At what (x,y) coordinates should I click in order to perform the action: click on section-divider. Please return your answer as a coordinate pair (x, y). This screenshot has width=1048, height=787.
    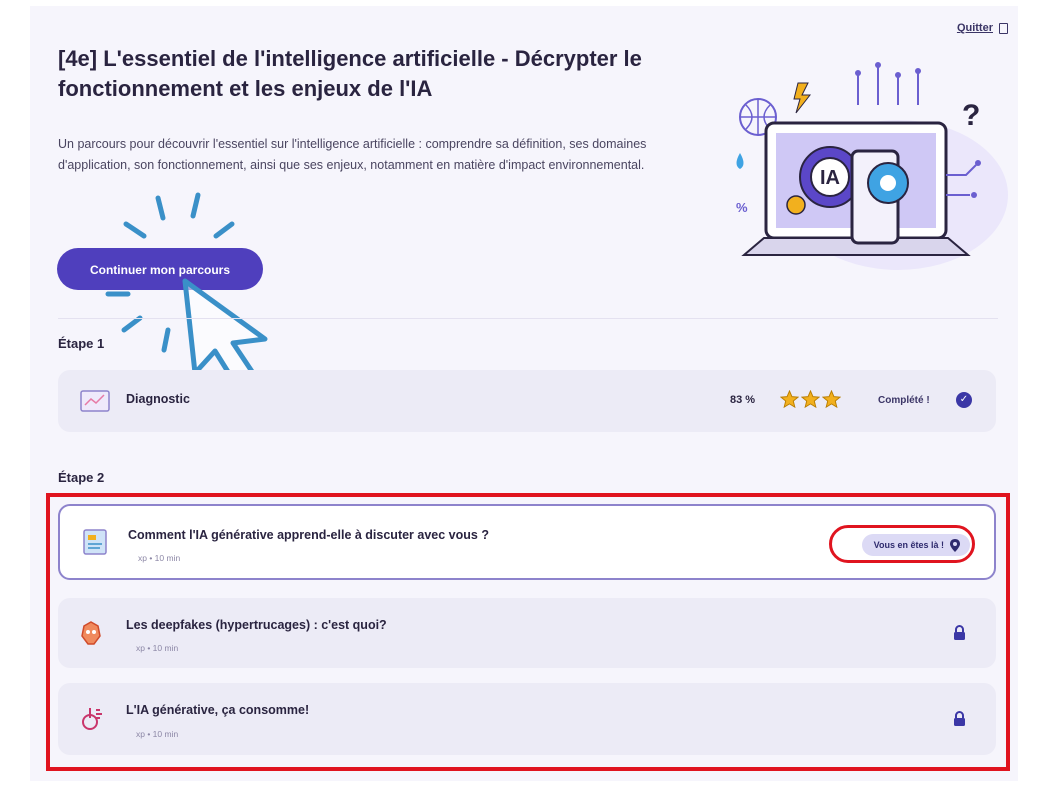
    Looking at the image, I should click on (528, 318).